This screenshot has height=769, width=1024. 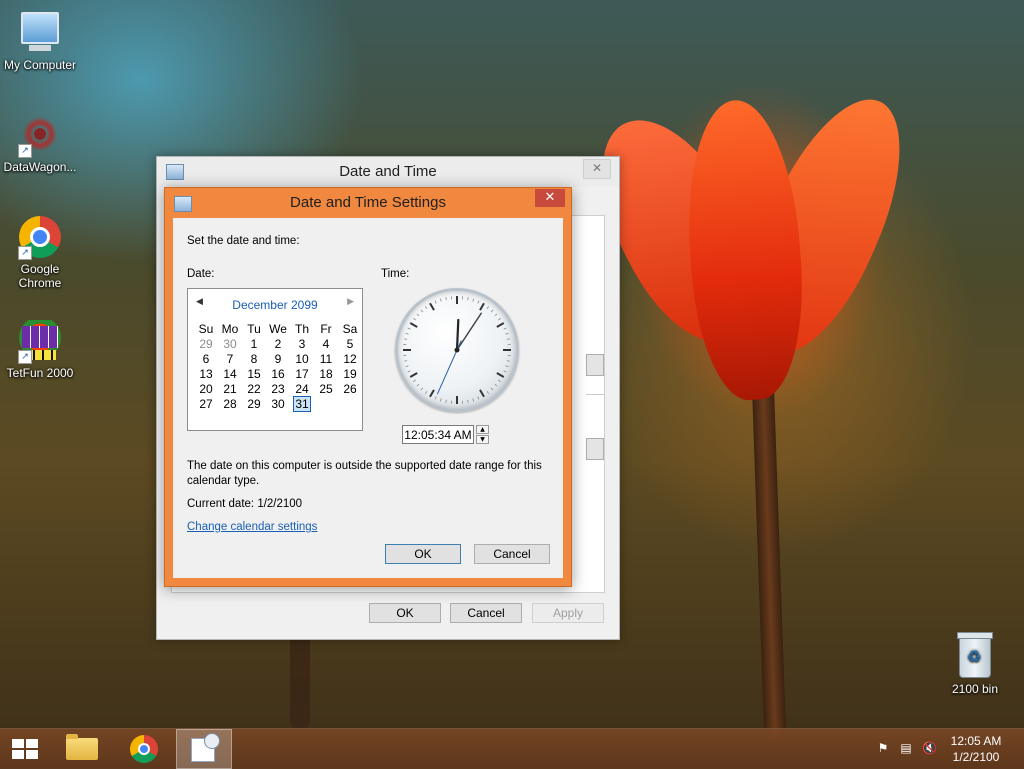 I want to click on desktop-icon-label: My Computer, so click(x=40, y=65).